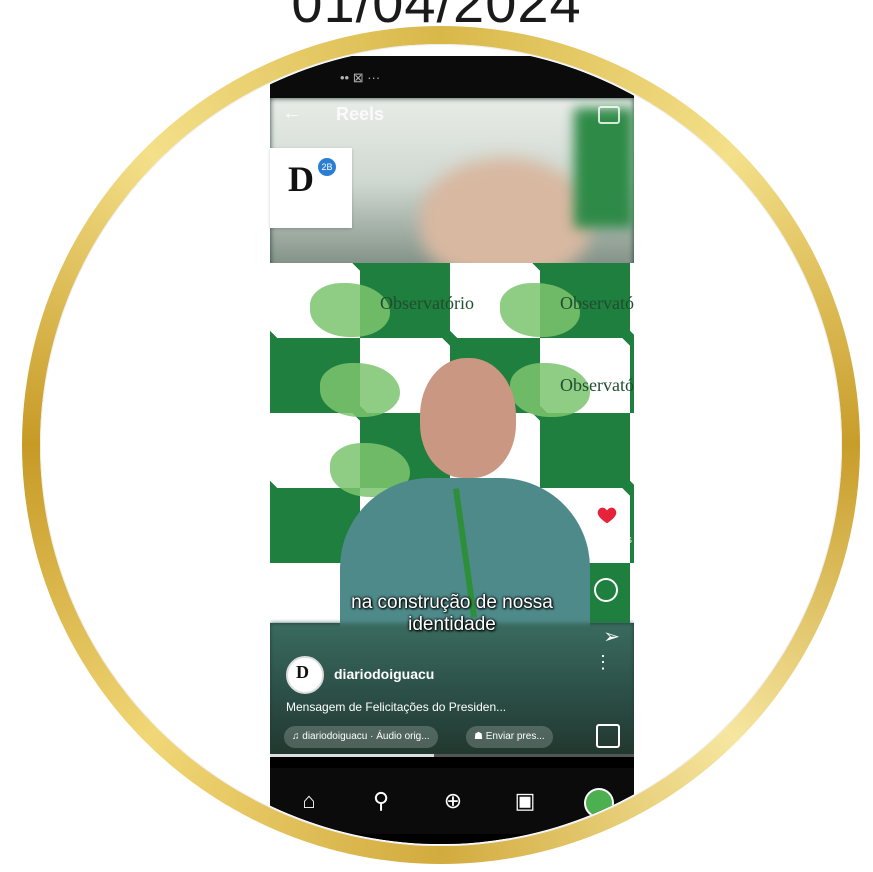 The height and width of the screenshot is (872, 873). Describe the element at coordinates (452, 602) in the screenshot. I see `caption-line-1: na construção de nossa` at that location.